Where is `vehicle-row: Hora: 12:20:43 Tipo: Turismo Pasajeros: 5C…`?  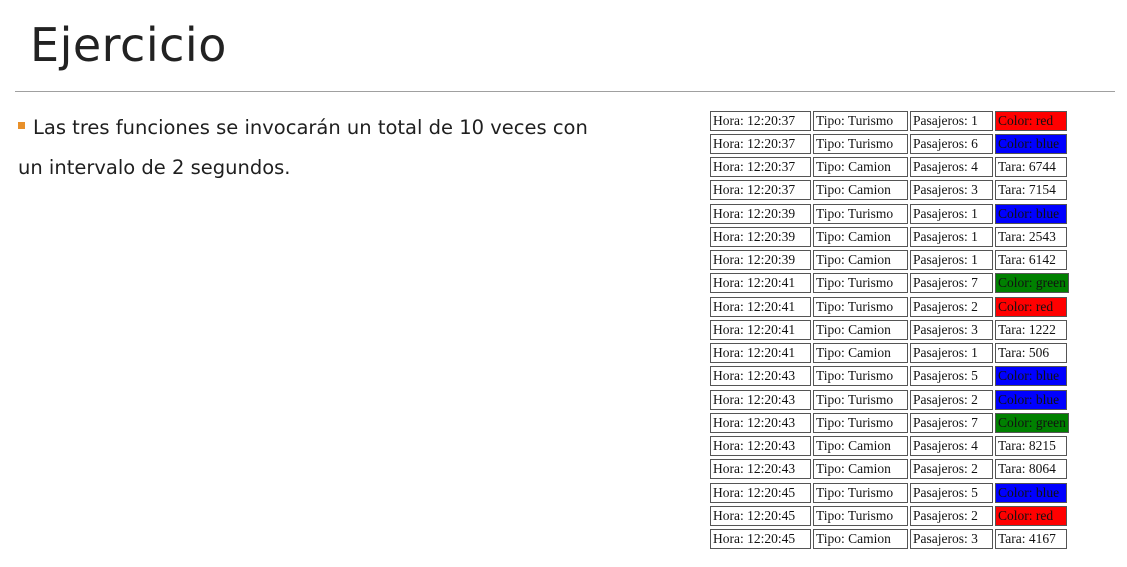
vehicle-row: Hora: 12:20:43 Tipo: Turismo Pasajeros: 5C… is located at coordinates (890, 376).